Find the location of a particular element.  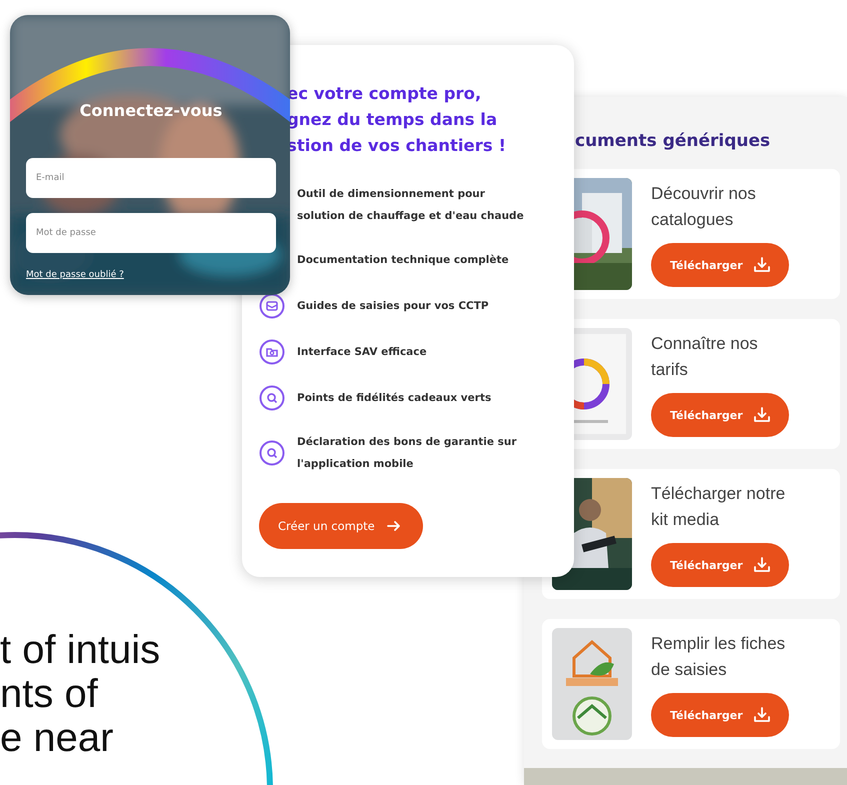

panel-title: cuments génériques is located at coordinates (673, 141).